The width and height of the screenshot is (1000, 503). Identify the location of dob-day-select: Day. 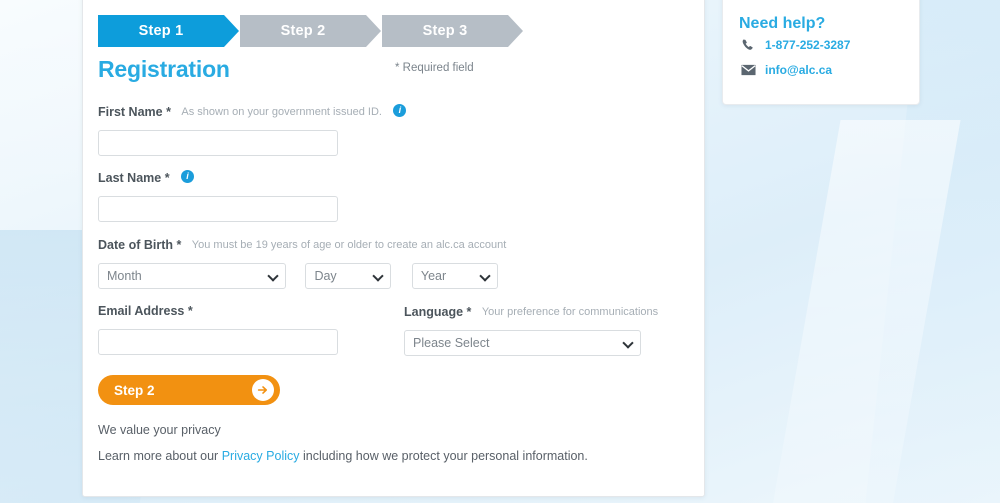
(348, 276).